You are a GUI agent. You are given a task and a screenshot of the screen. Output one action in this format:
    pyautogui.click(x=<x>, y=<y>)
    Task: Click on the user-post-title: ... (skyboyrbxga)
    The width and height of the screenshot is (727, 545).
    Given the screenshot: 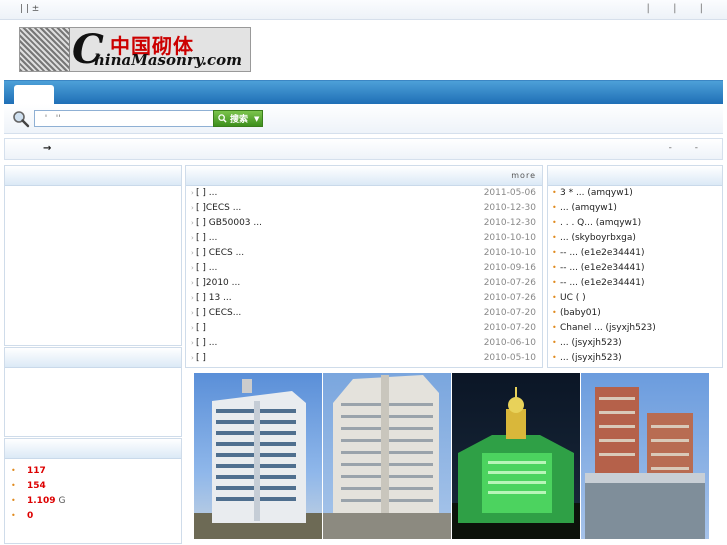 What is the action you would take?
    pyautogui.click(x=598, y=238)
    